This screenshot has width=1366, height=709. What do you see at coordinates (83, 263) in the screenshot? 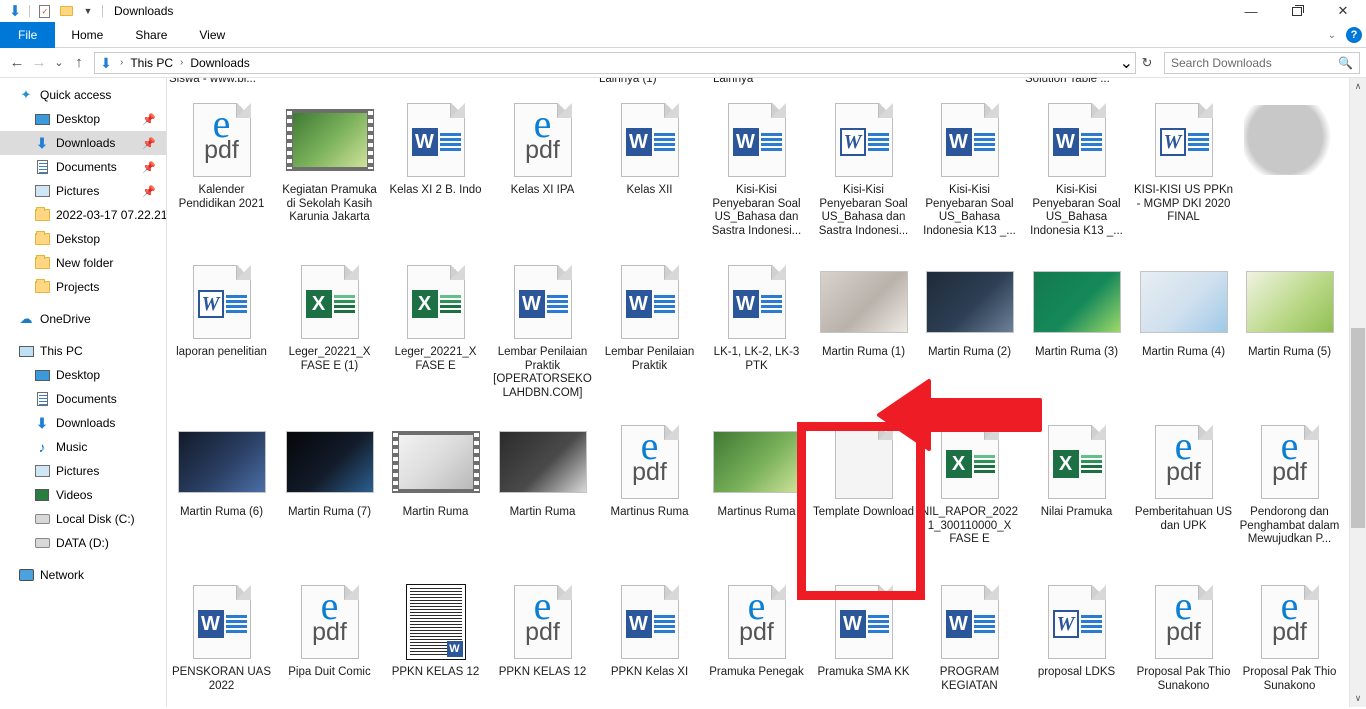
I see `sidebar-item-new-folder: New folder` at bounding box center [83, 263].